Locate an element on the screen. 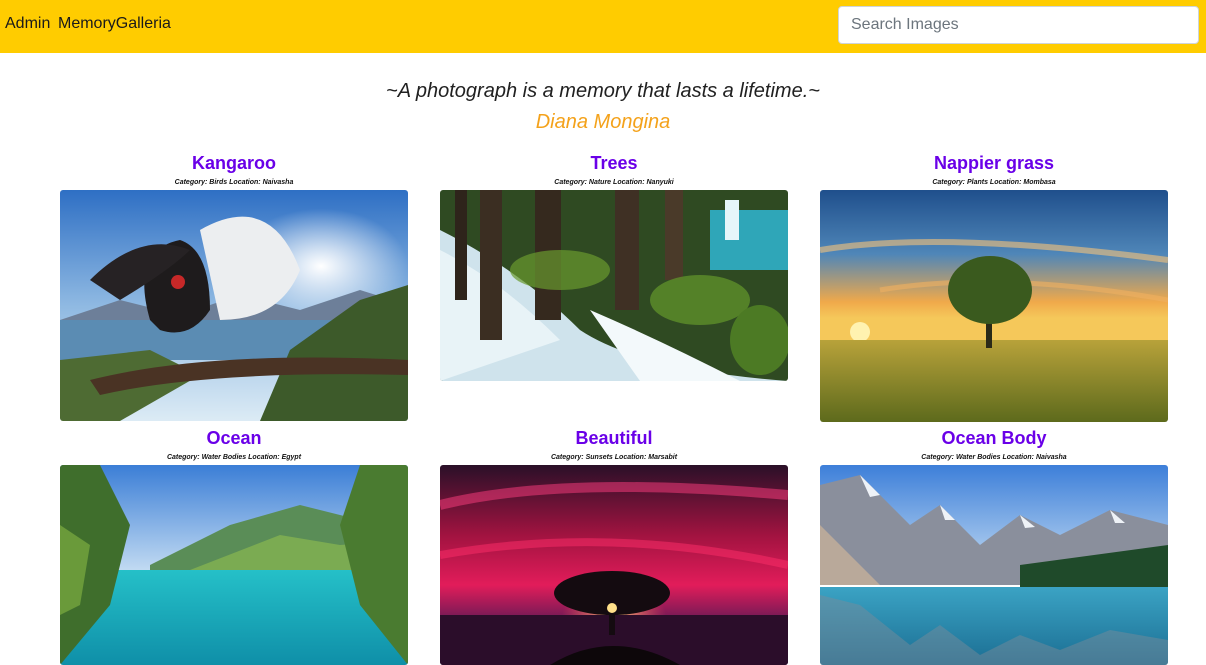 The height and width of the screenshot is (665, 1206). brand-link: MemoryGalleria is located at coordinates (114, 24).